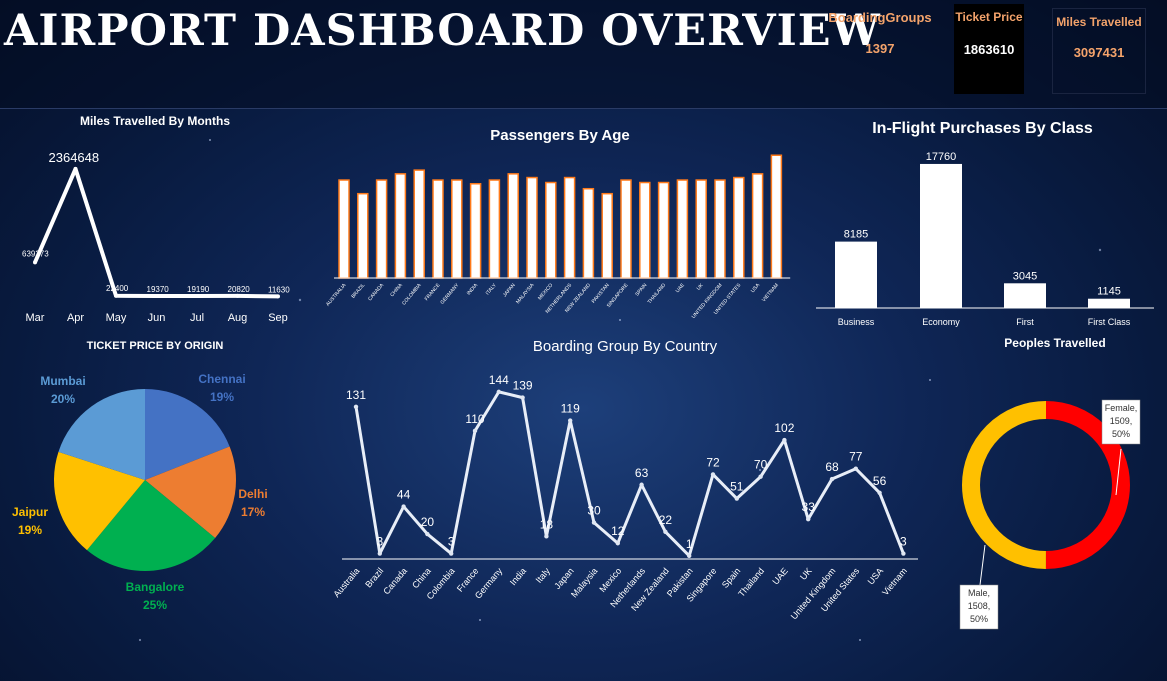 The width and height of the screenshot is (1167, 681). What do you see at coordinates (117, 288) in the screenshot?
I see `miles-data-label: 22400` at bounding box center [117, 288].